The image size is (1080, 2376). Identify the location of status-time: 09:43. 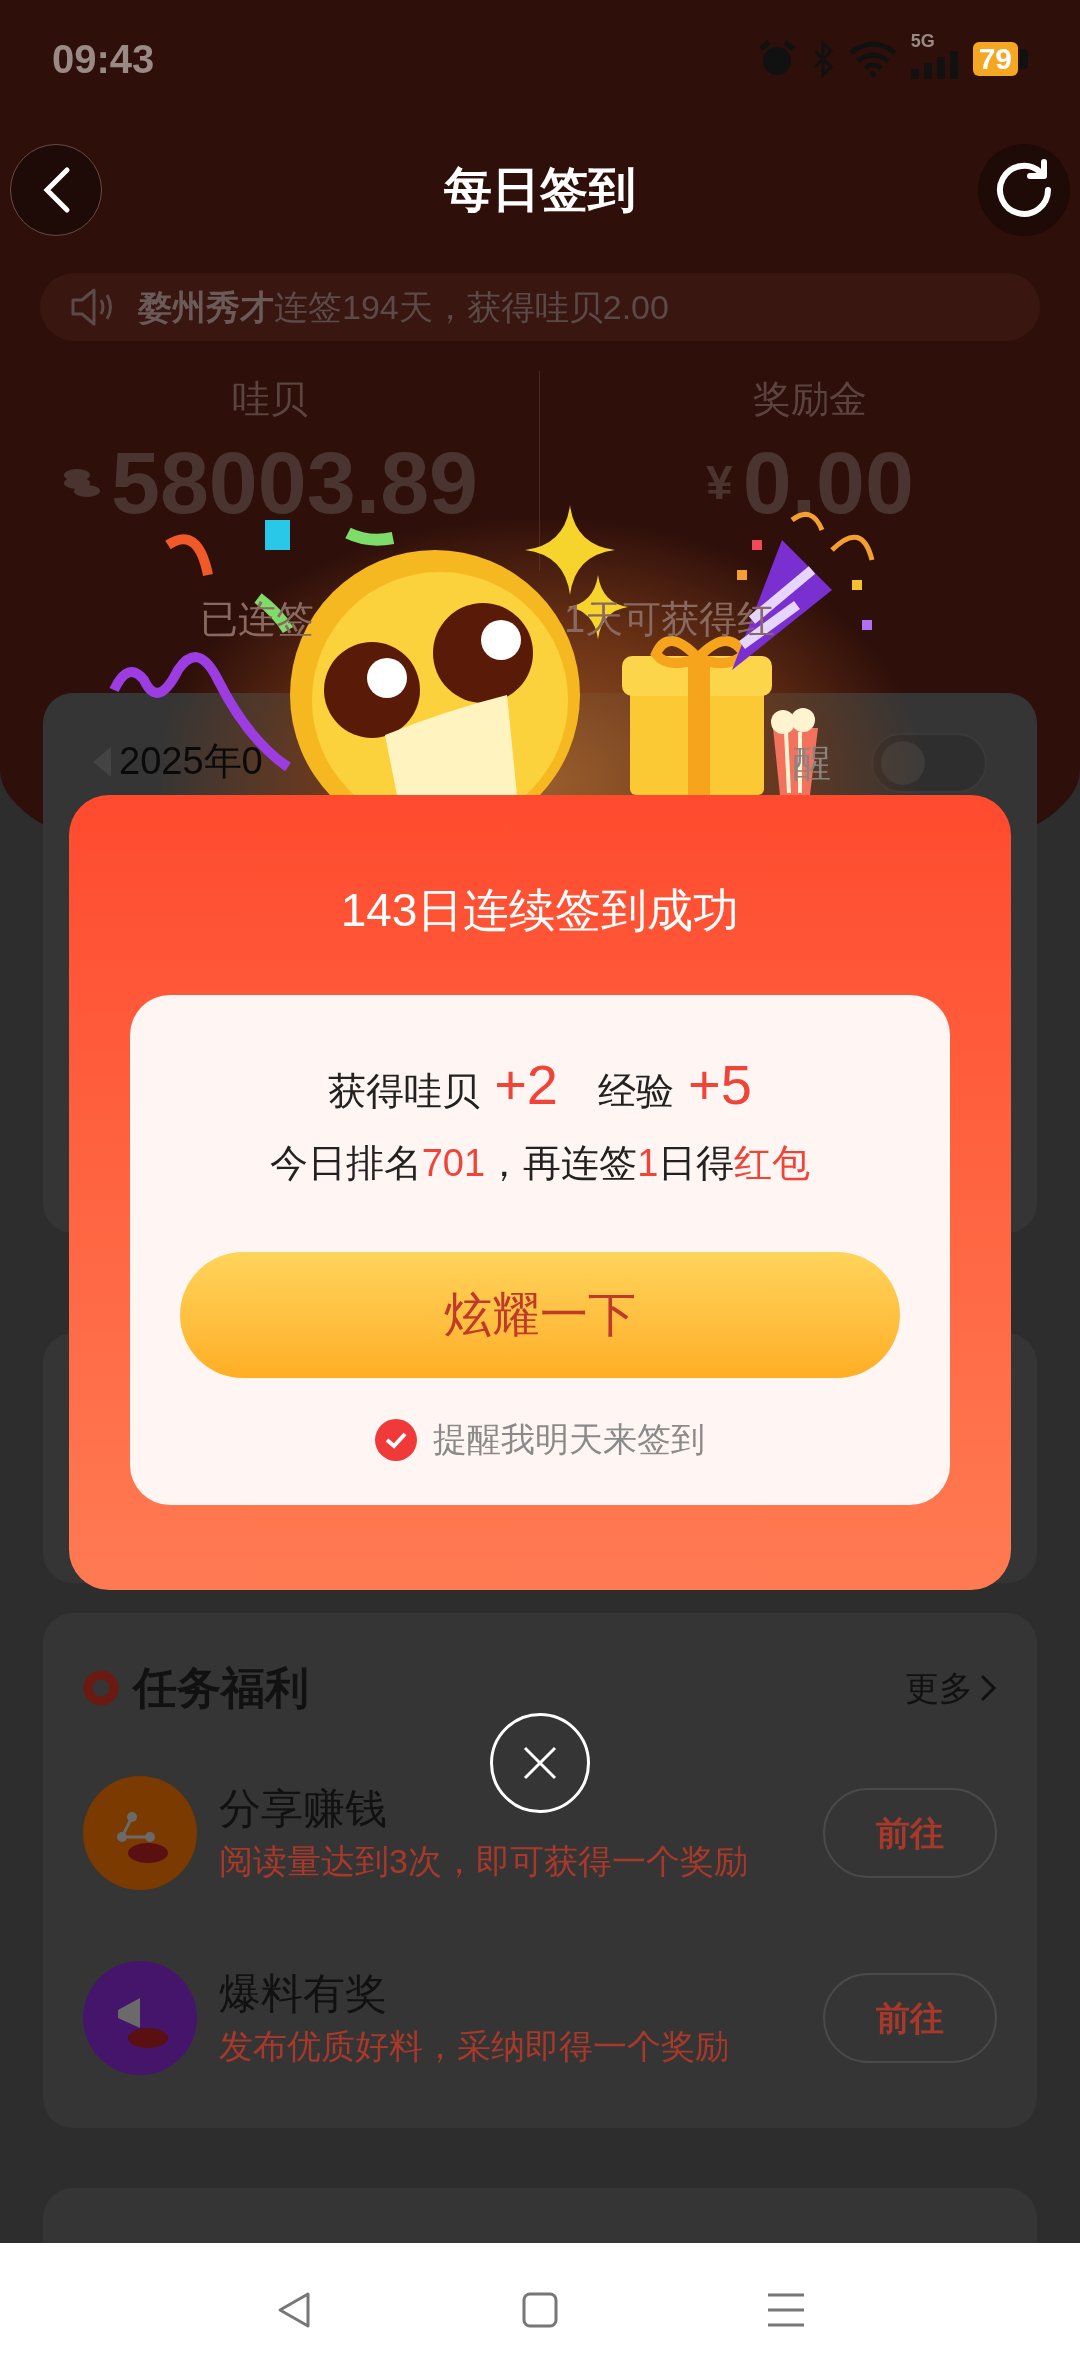
(103, 59).